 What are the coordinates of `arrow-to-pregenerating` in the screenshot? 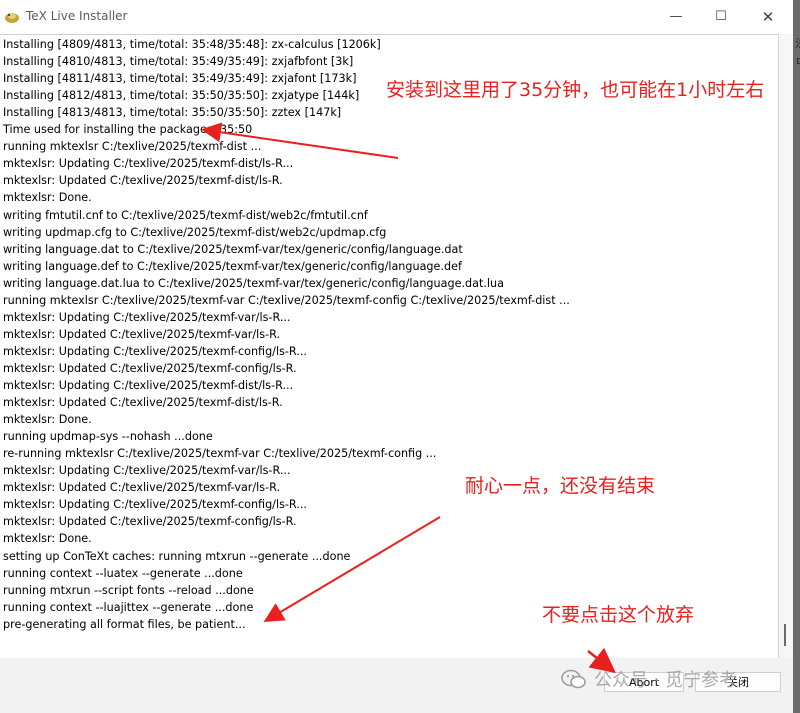 It's located at (352, 569).